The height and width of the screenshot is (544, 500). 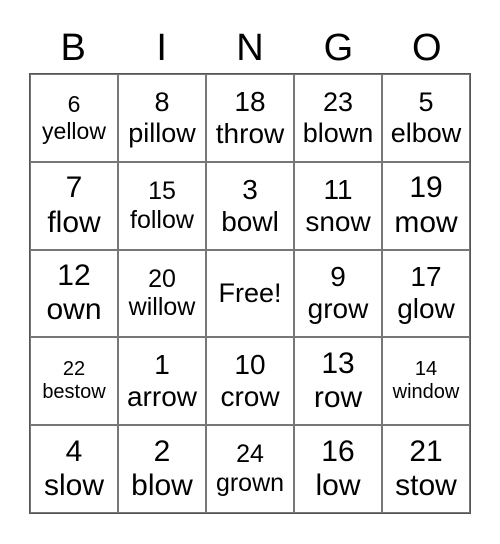 I want to click on bingo-cell: 1 arrow, so click(x=162, y=381).